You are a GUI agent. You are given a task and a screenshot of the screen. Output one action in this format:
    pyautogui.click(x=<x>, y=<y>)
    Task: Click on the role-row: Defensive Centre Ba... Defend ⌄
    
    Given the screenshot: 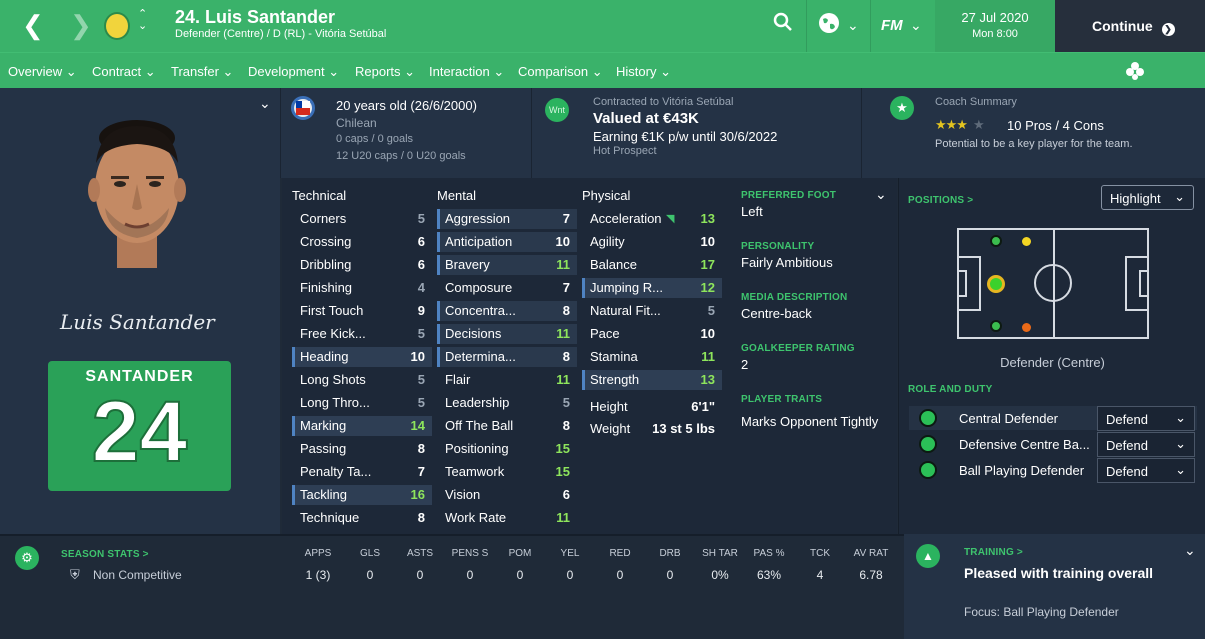 What is the action you would take?
    pyautogui.click(x=1053, y=444)
    